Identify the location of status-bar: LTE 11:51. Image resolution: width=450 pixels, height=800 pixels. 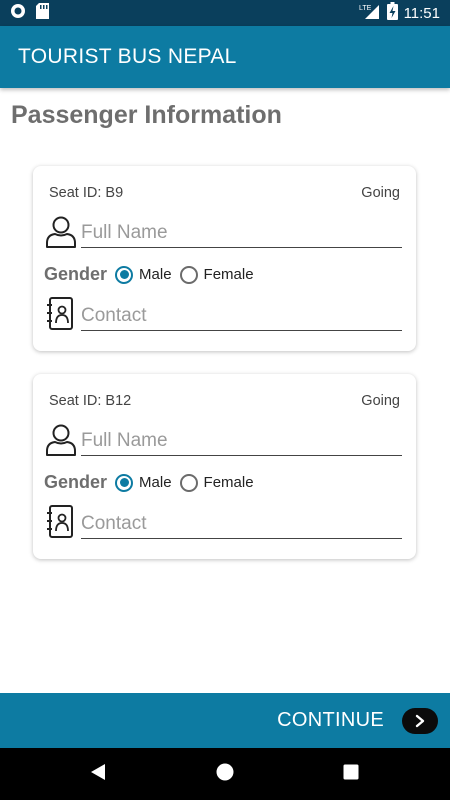
(225, 13).